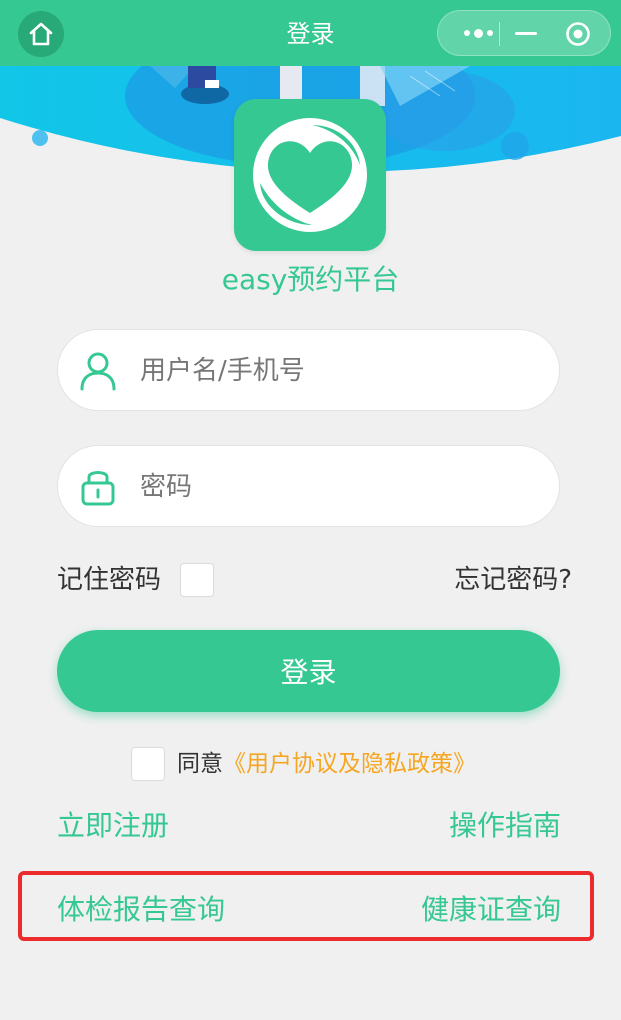 Image resolution: width=621 pixels, height=1020 pixels. What do you see at coordinates (109, 580) in the screenshot?
I see `remember-password-label: 记住密码` at bounding box center [109, 580].